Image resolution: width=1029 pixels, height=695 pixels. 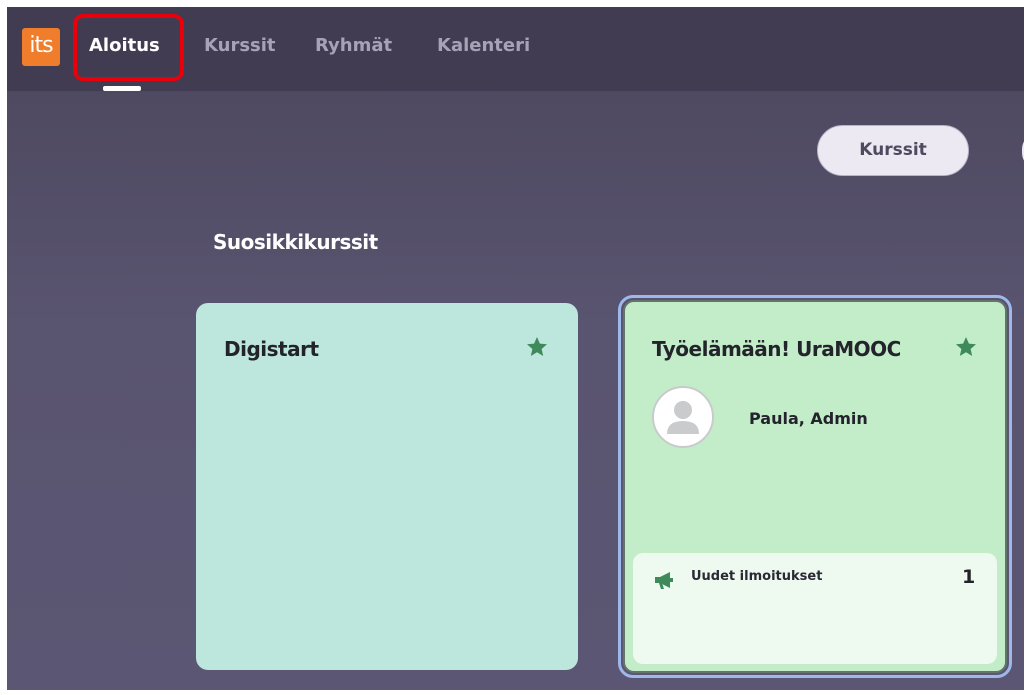 What do you see at coordinates (969, 577) in the screenshot?
I see `notifications-count: 1` at bounding box center [969, 577].